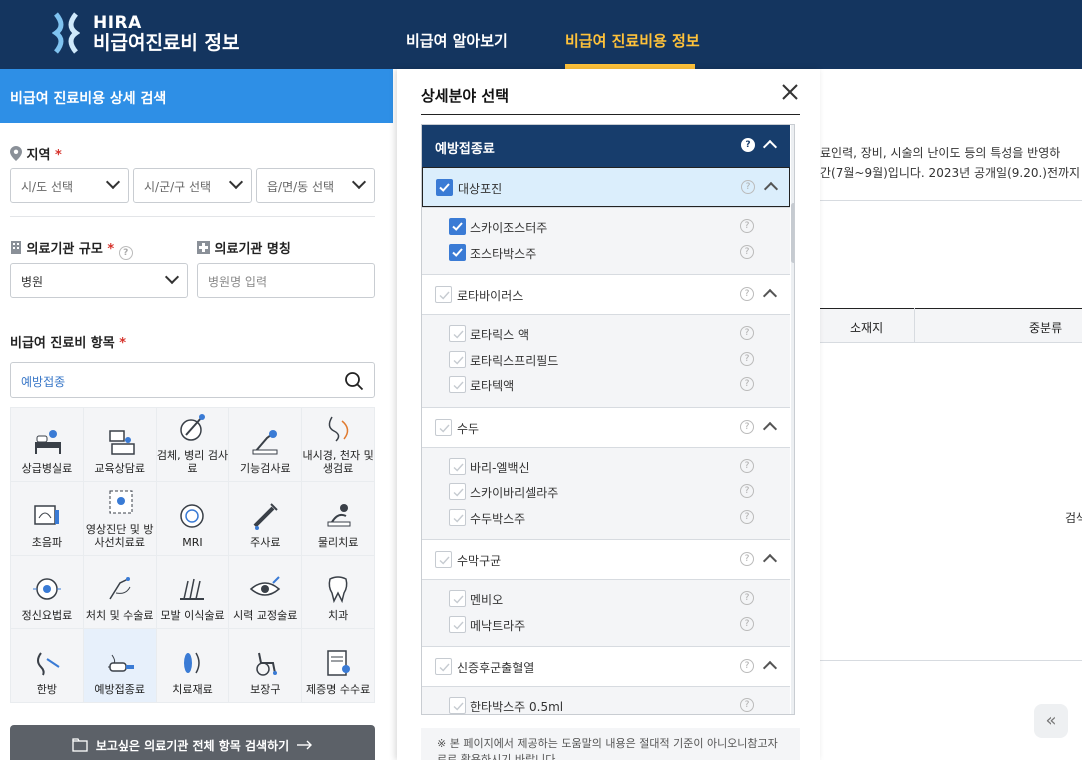 The height and width of the screenshot is (760, 1082). I want to click on subcategory-row: 로타릭스프리필드?, so click(606, 360).